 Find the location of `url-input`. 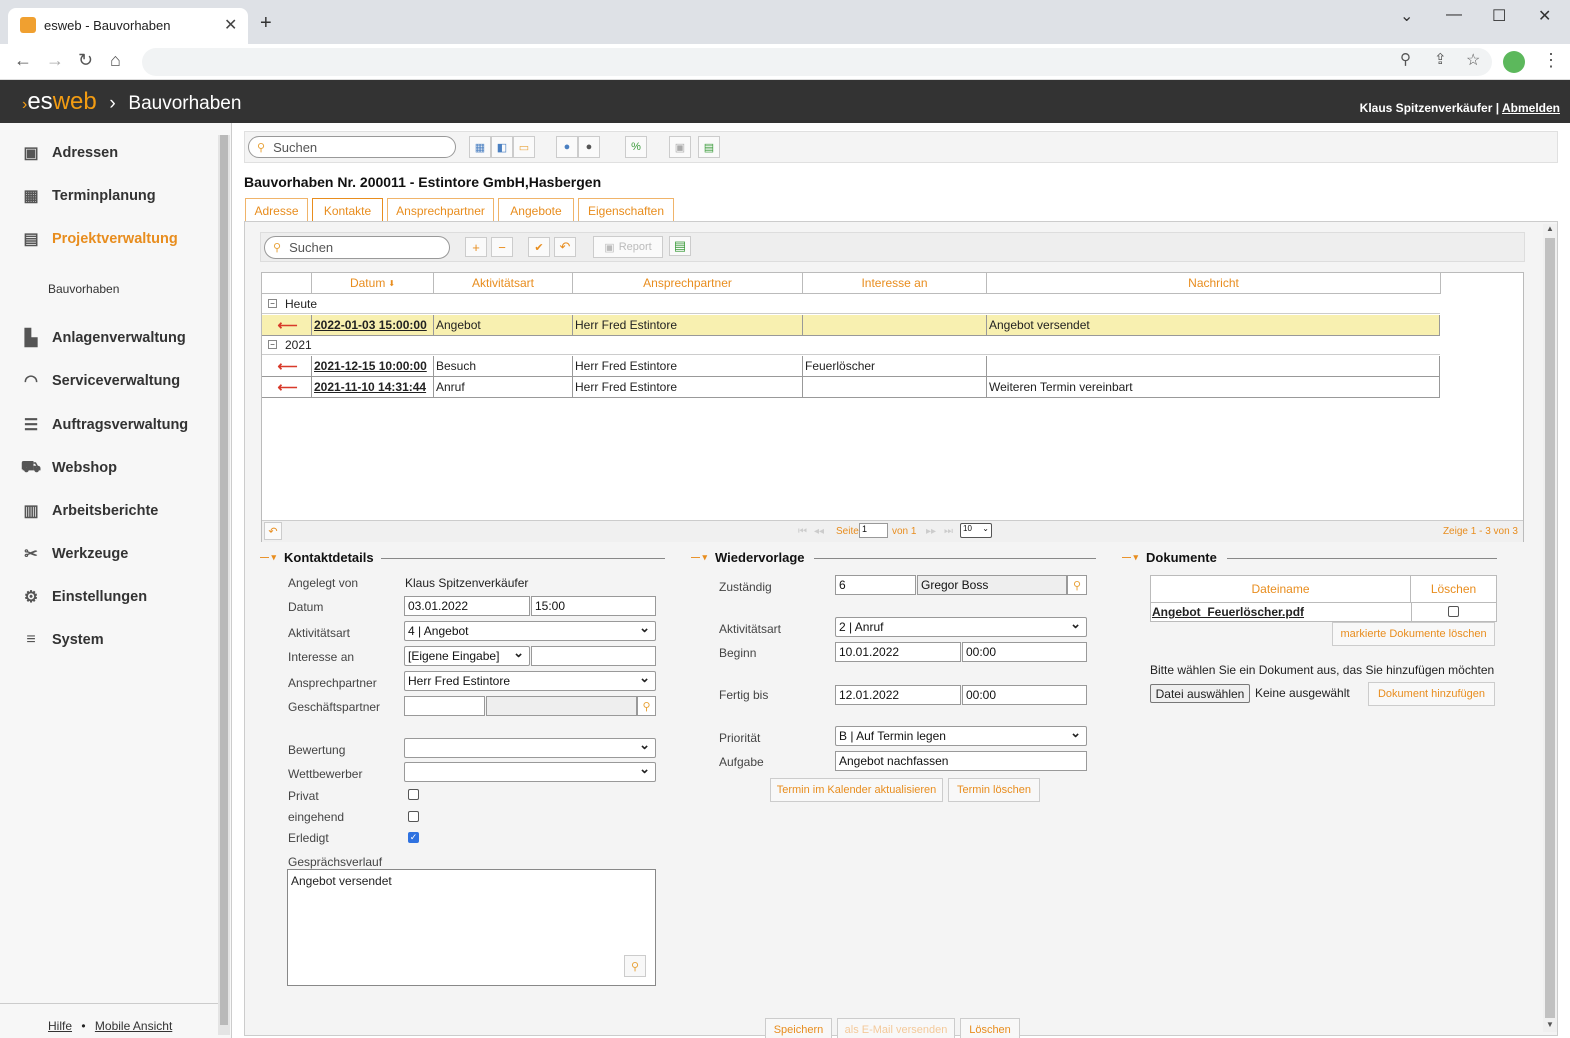

url-input is located at coordinates (817, 62).